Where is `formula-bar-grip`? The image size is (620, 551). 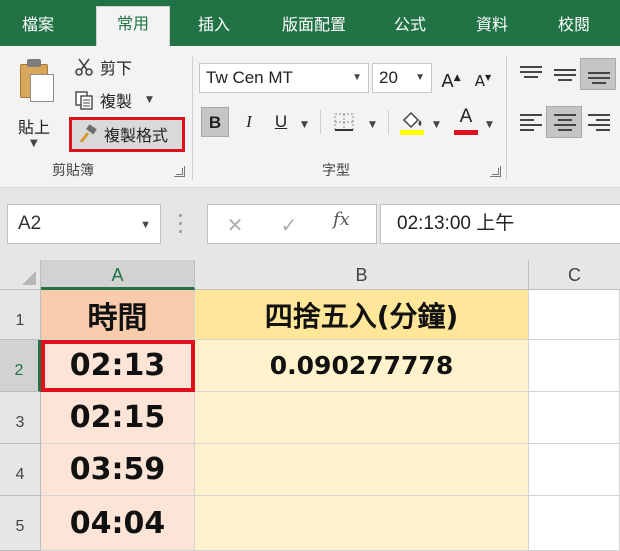 formula-bar-grip is located at coordinates (180, 224).